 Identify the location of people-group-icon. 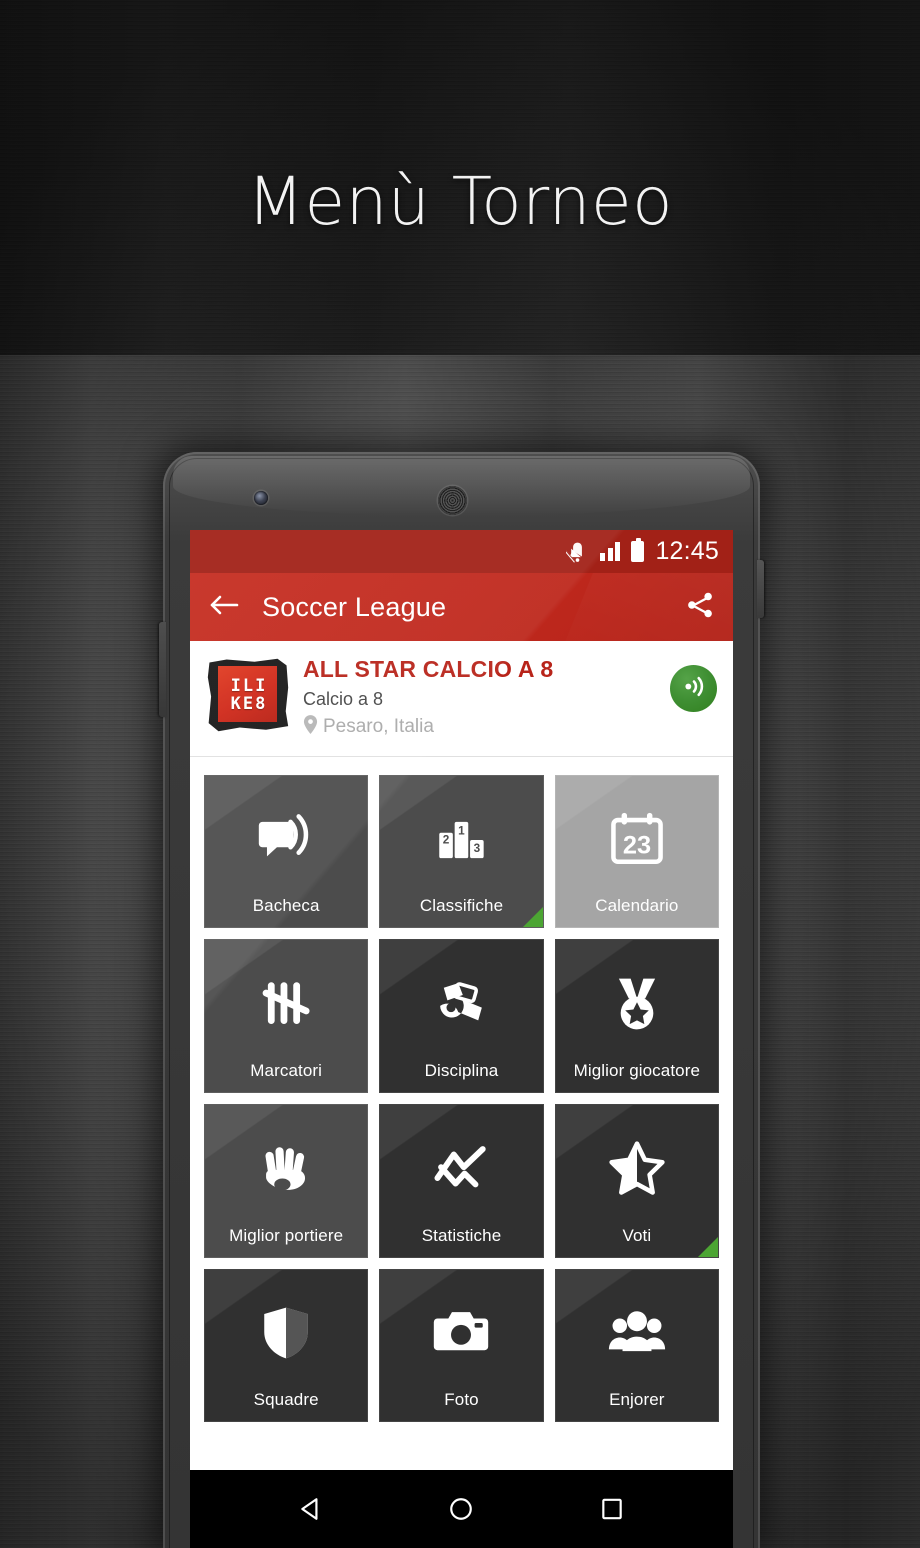
(637, 1331).